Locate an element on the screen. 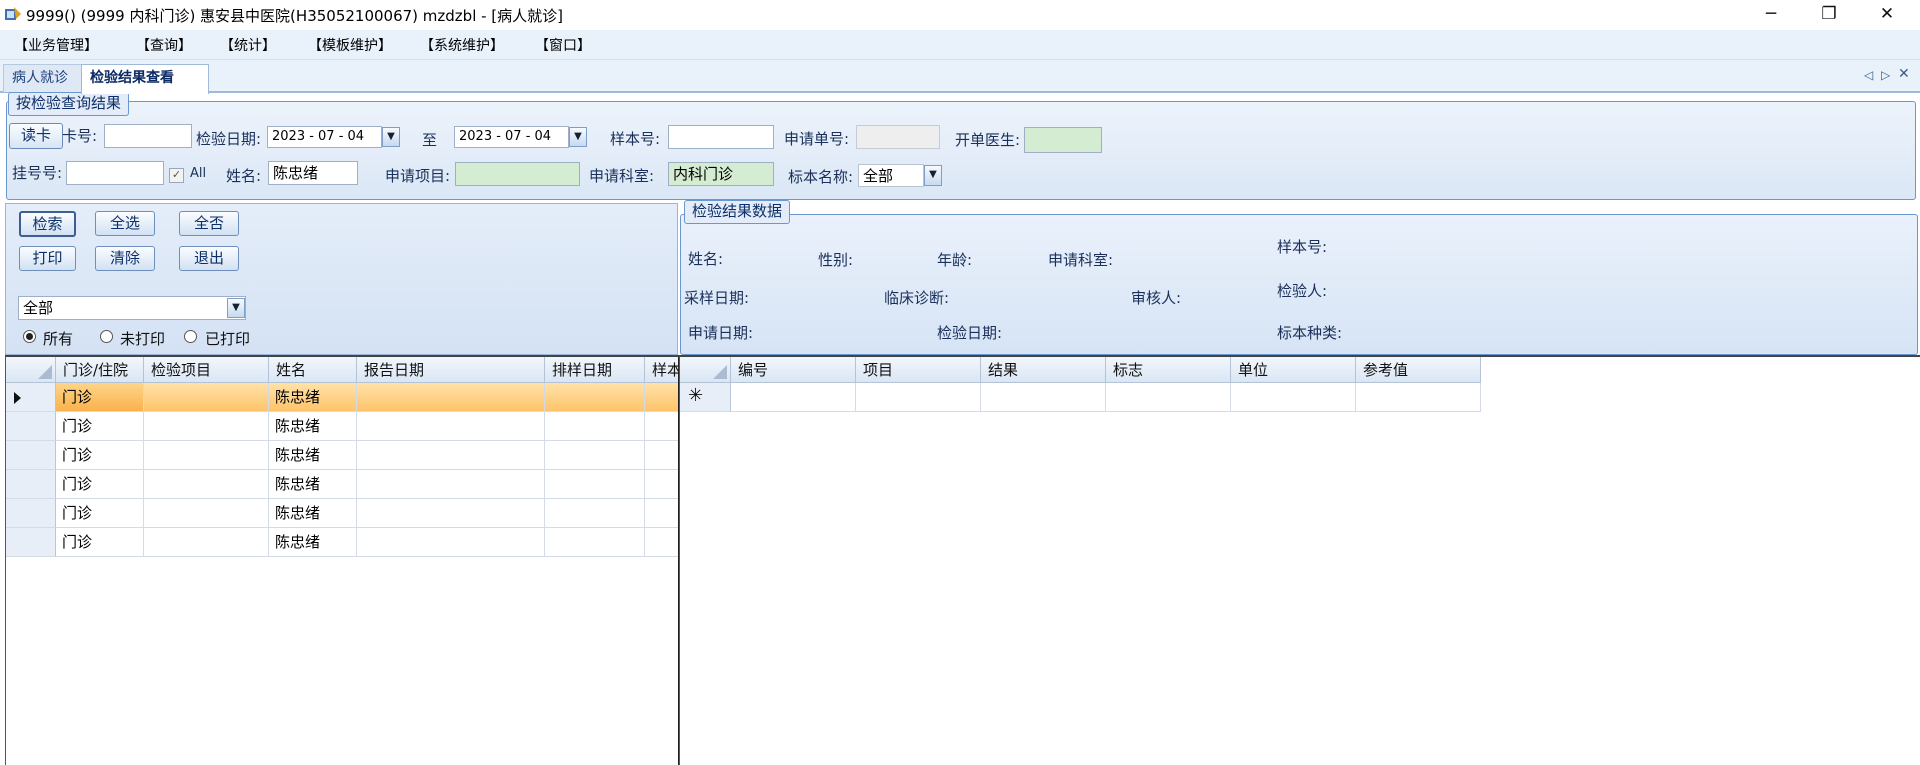 The height and width of the screenshot is (765, 1920). restore-button: ❐ is located at coordinates (1829, 15).